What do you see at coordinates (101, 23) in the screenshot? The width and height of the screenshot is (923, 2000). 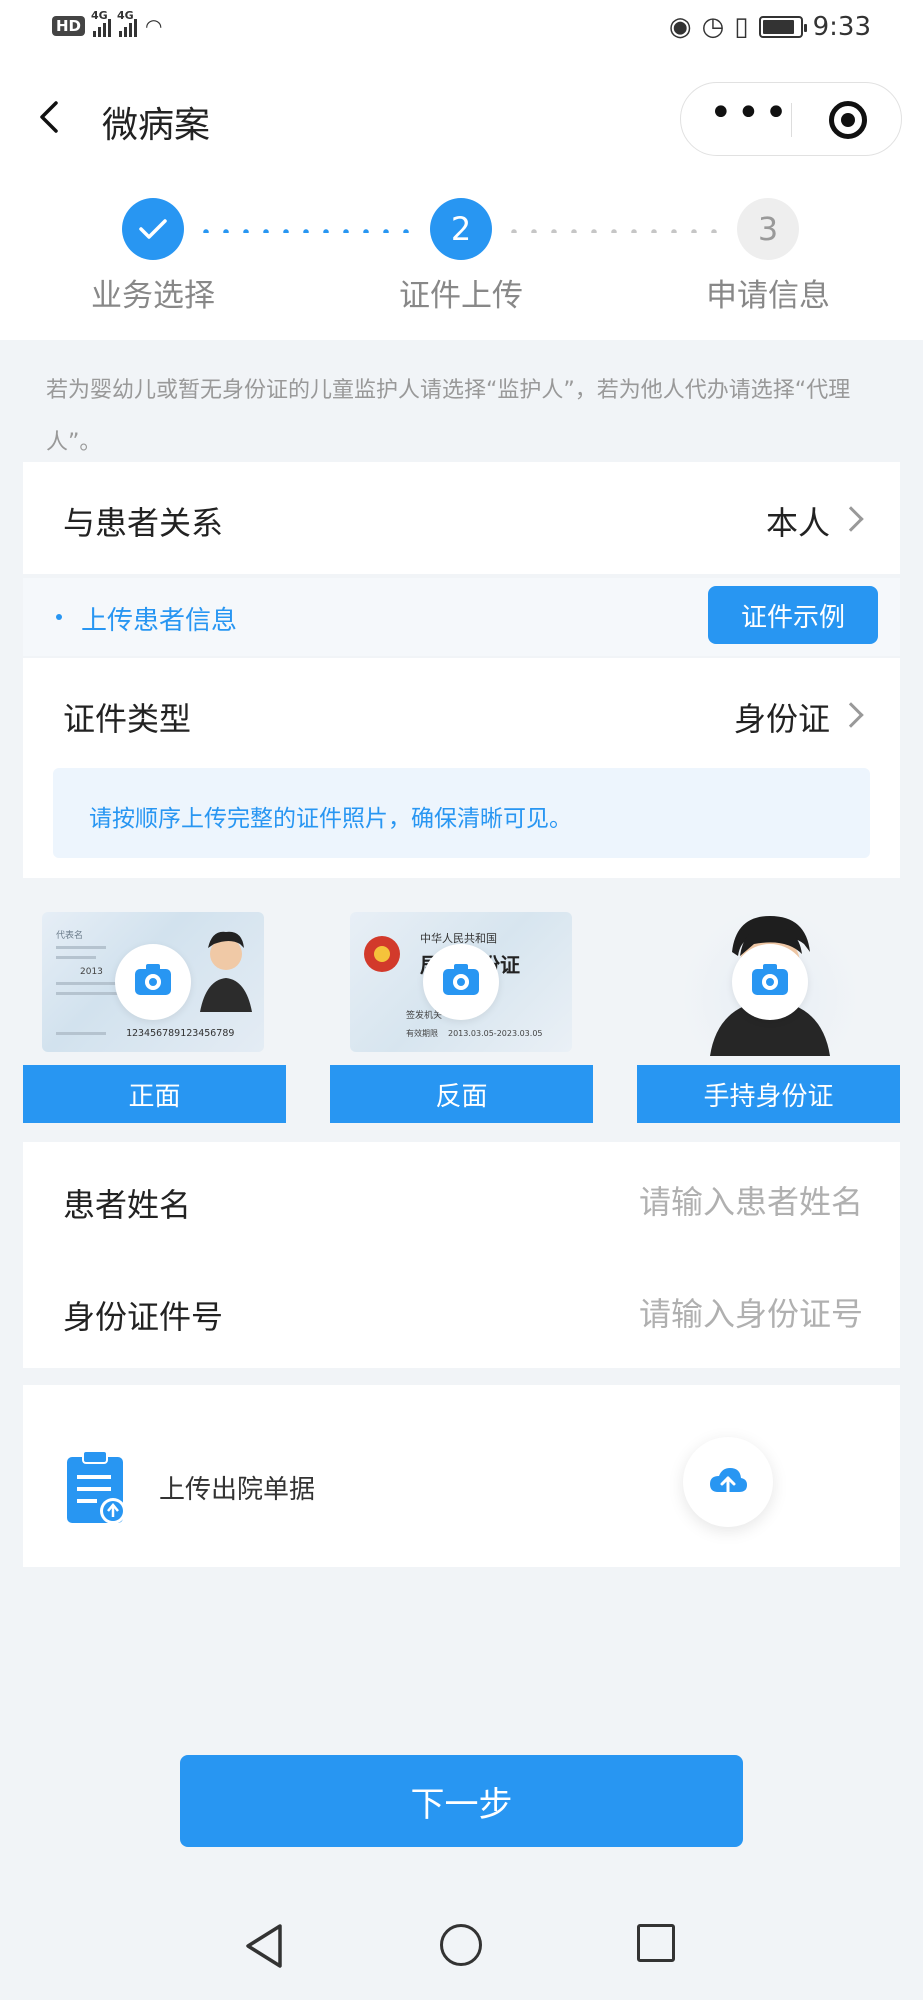 I see `signal-icon: 4G` at bounding box center [101, 23].